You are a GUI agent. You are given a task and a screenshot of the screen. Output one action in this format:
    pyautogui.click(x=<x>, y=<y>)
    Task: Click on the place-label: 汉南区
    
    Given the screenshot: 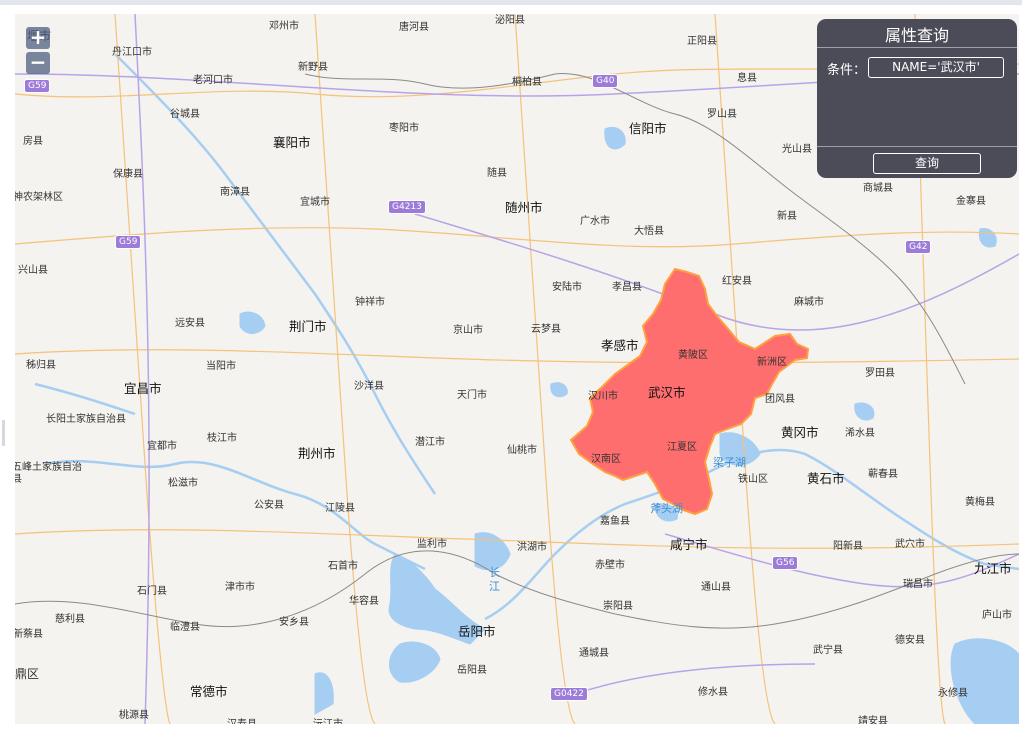 What is the action you would take?
    pyautogui.click(x=606, y=459)
    